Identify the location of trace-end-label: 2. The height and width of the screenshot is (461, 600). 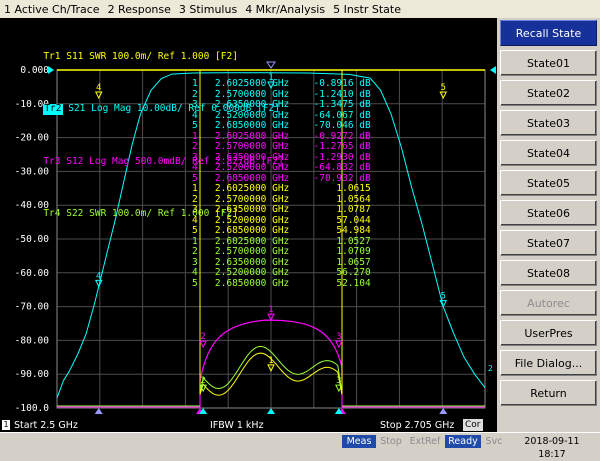
(490, 368).